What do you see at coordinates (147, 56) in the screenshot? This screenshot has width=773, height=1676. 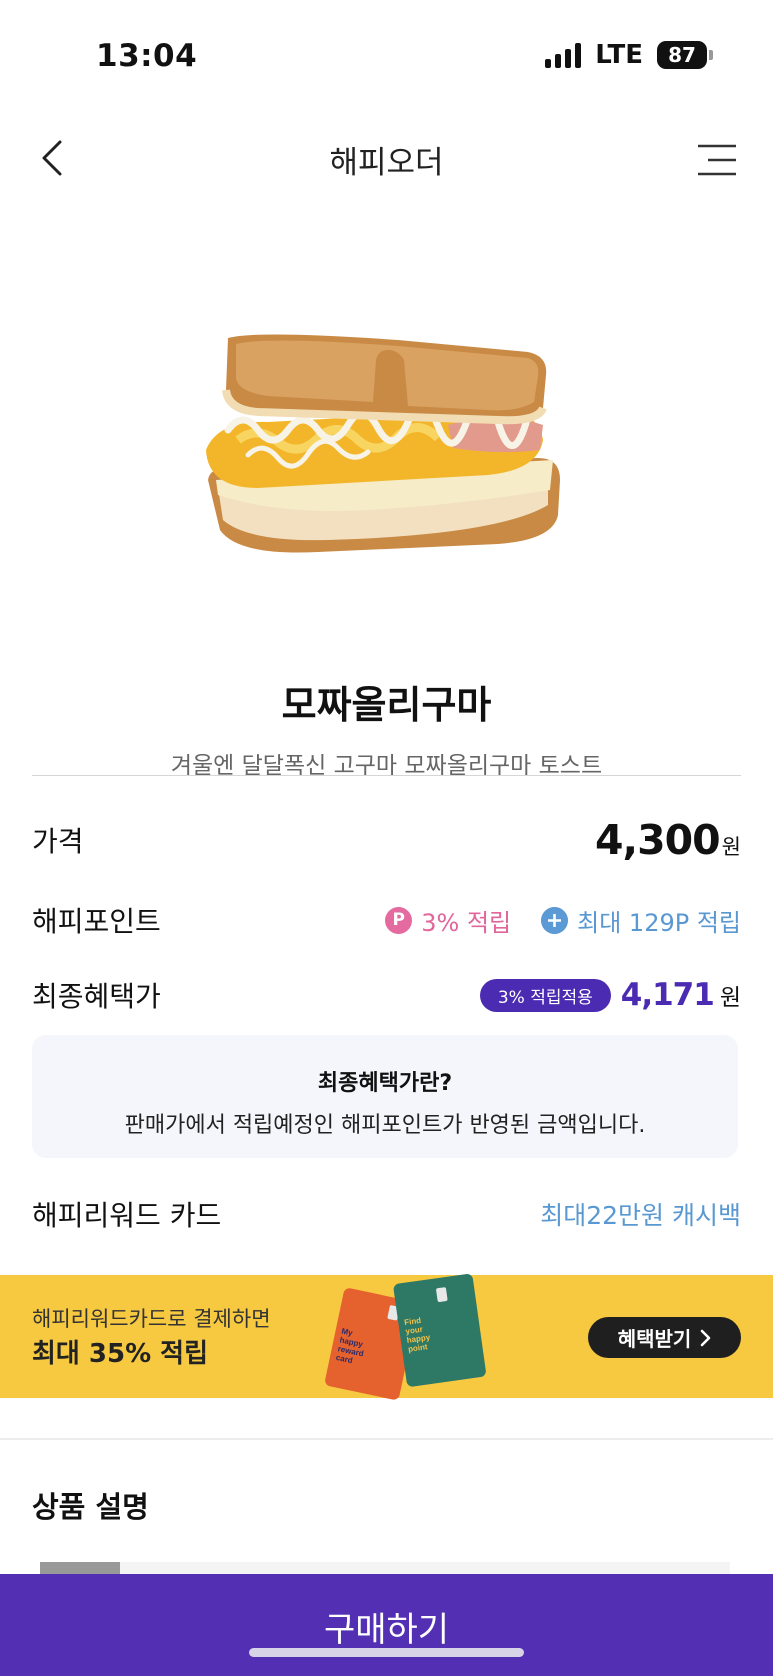 I see `status-time: 13:04` at bounding box center [147, 56].